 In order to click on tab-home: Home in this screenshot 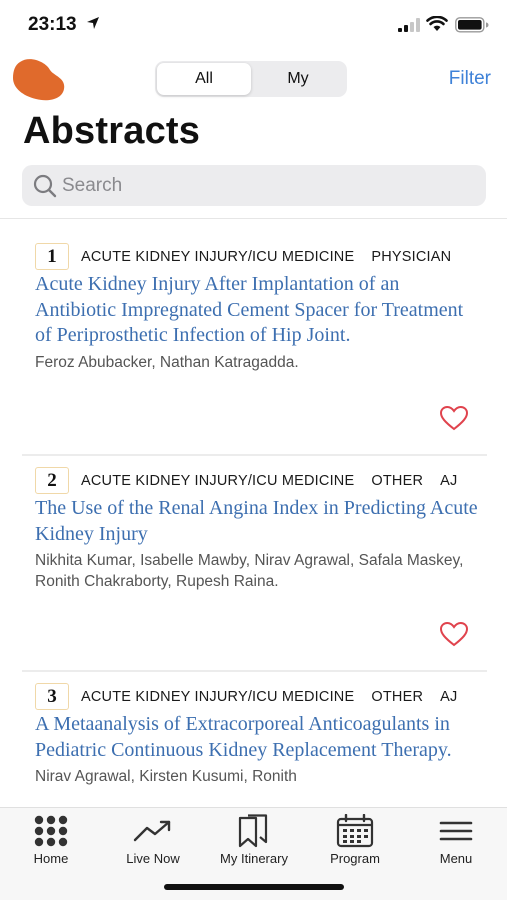, I will do `click(51, 840)`.